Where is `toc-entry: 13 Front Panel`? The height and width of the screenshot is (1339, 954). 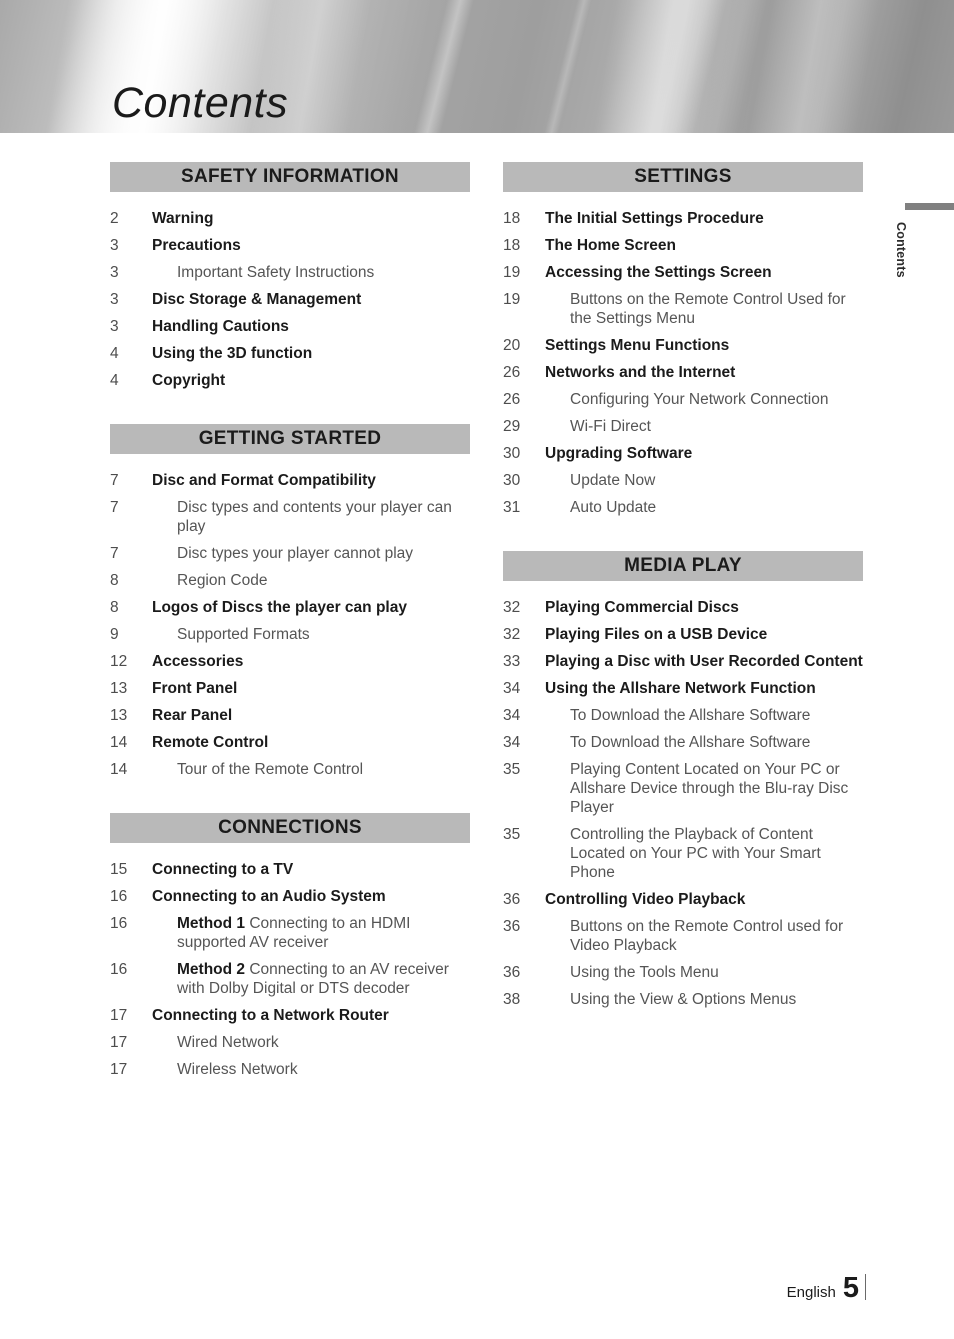
toc-entry: 13 Front Panel is located at coordinates (290, 688).